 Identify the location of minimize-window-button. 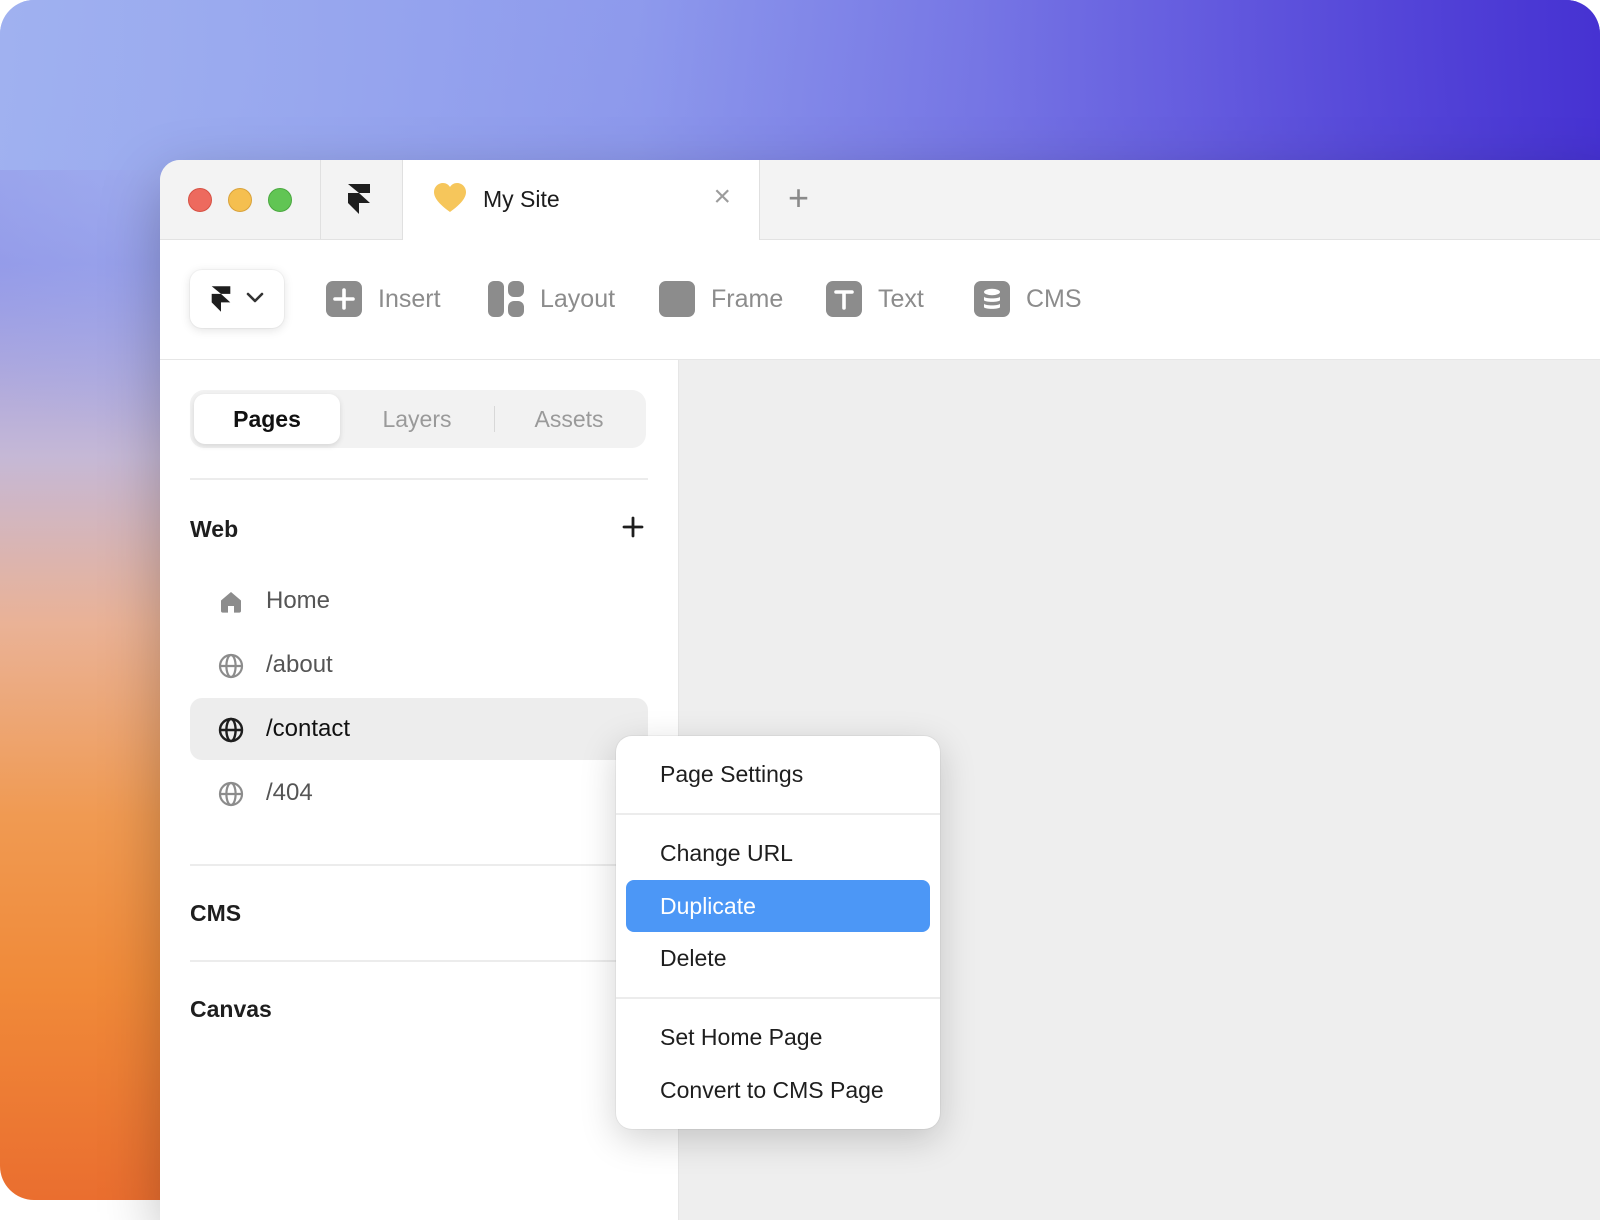
(240, 200).